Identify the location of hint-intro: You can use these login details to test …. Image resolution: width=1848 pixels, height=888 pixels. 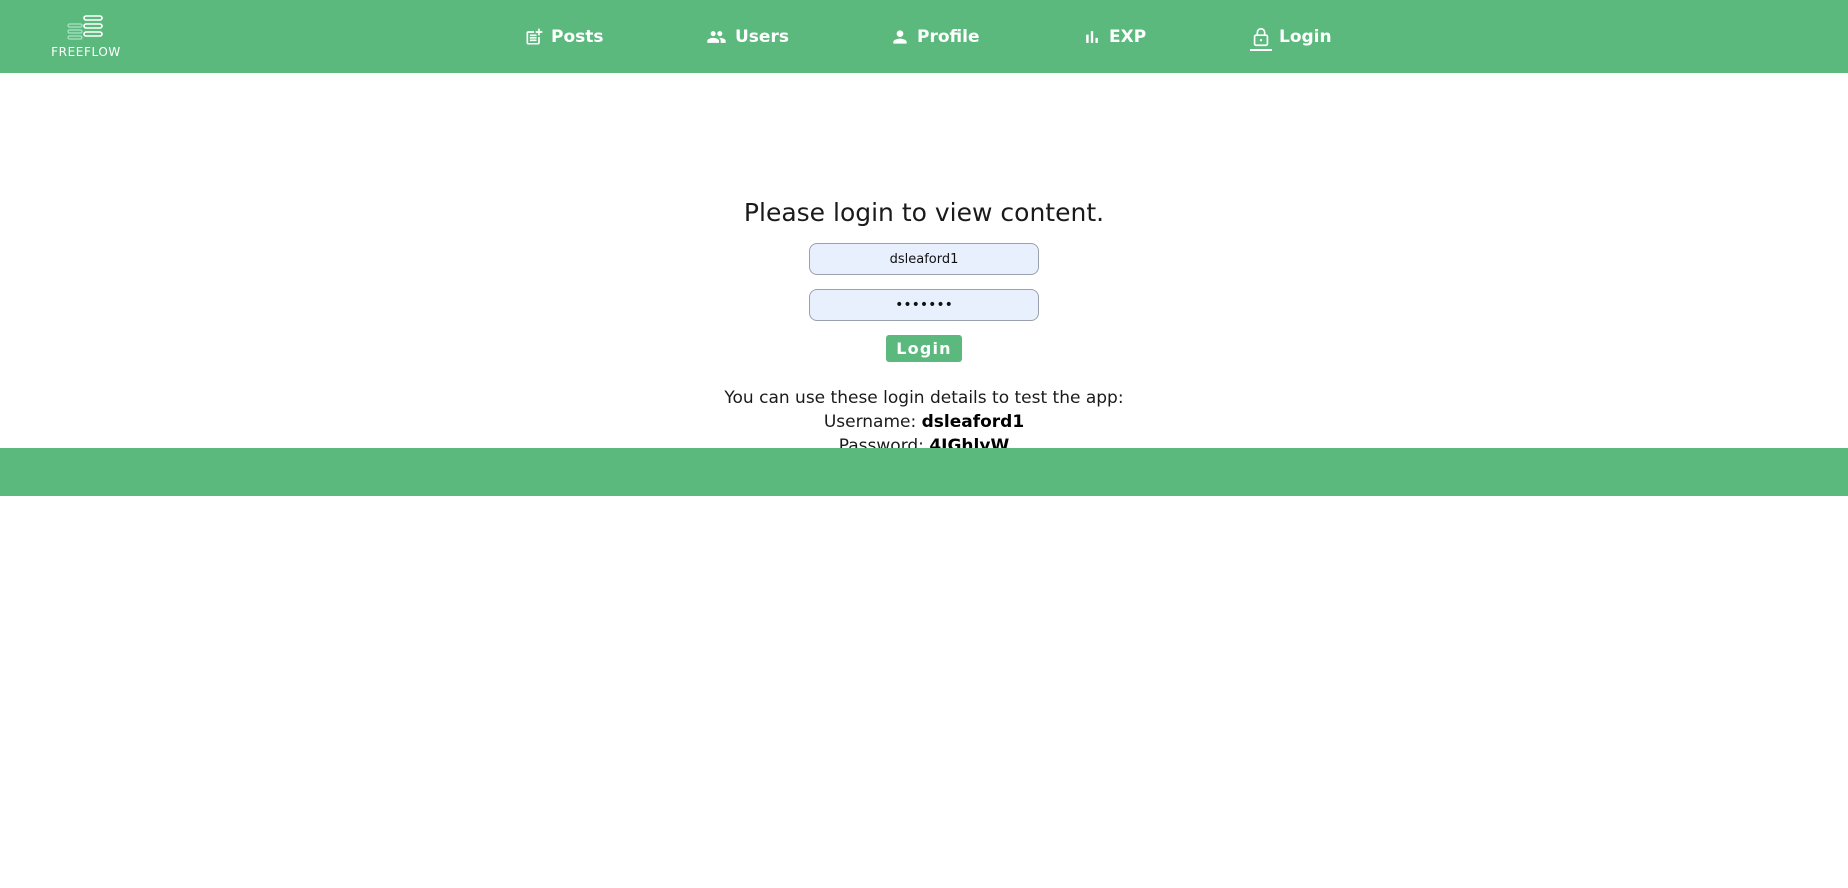
(924, 398).